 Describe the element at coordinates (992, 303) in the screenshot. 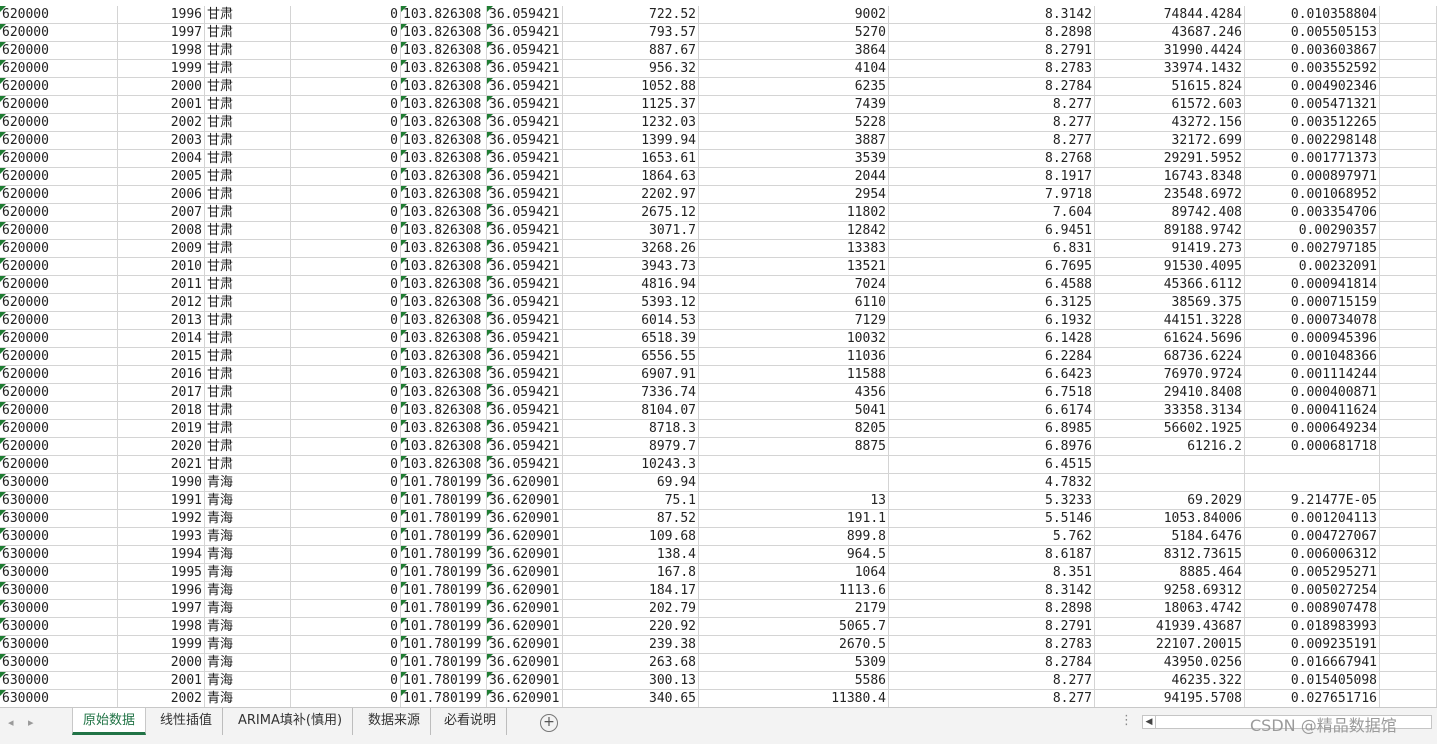

I see `value-c-cell: 6.3125` at that location.